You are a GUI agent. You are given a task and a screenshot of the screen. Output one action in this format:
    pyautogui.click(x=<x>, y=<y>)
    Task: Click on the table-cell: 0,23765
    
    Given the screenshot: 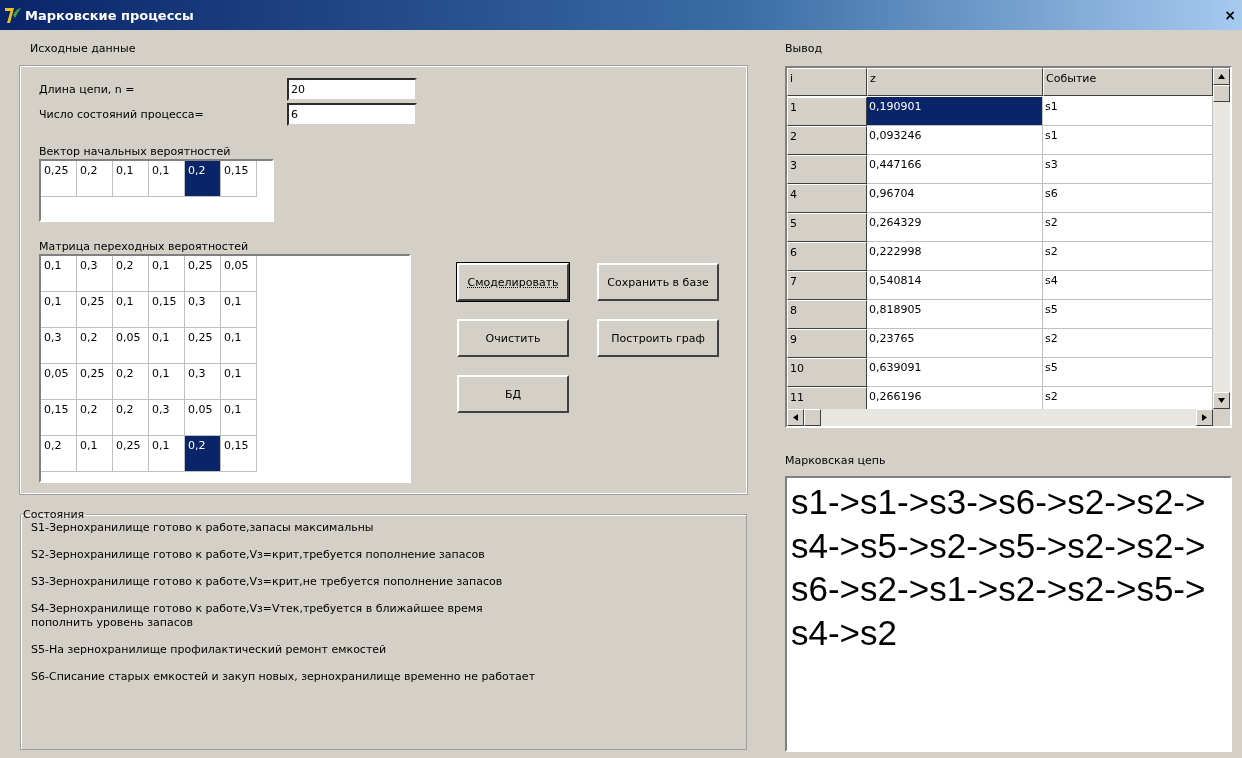 What is the action you would take?
    pyautogui.click(x=955, y=343)
    